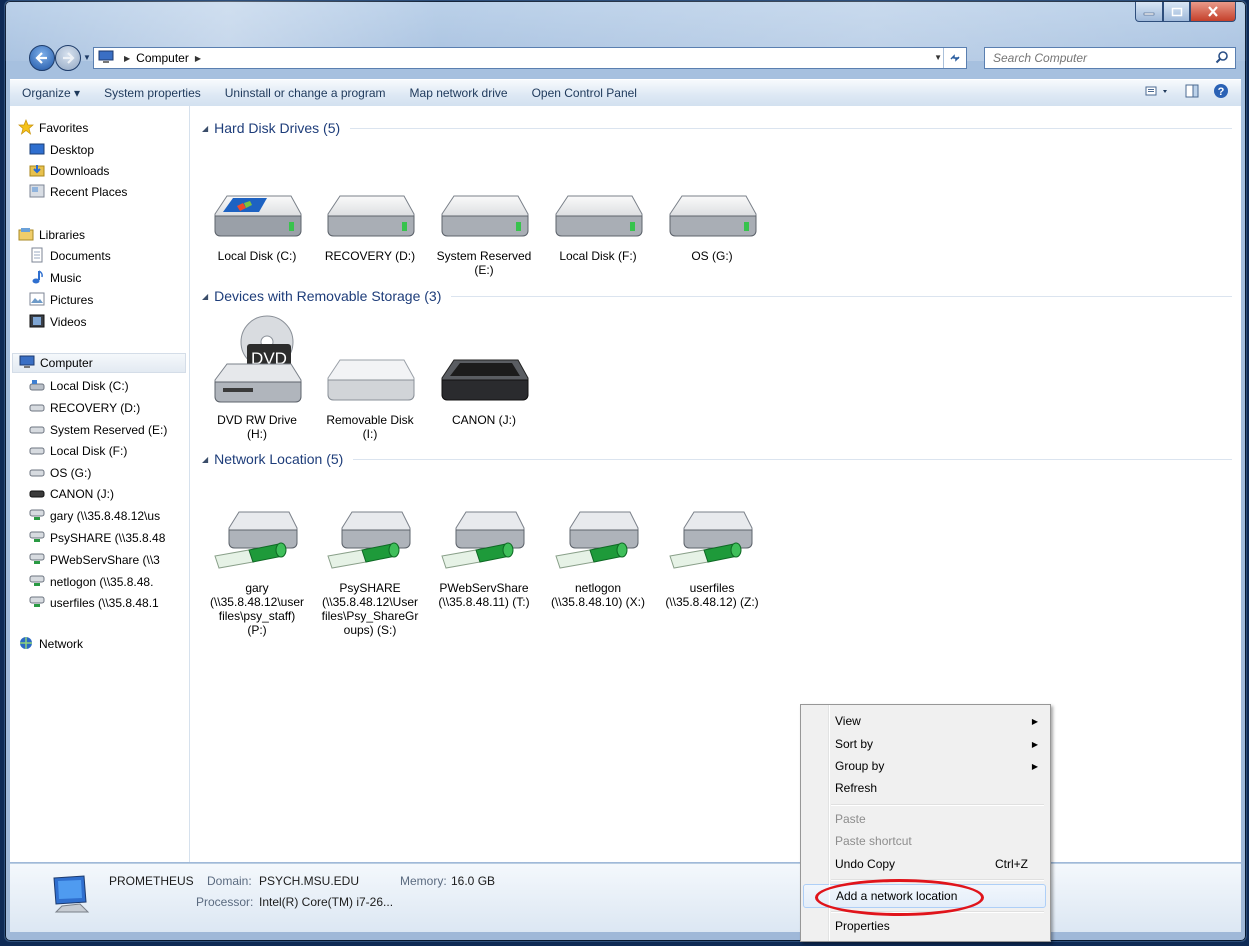 This screenshot has width=1249, height=946. Describe the element at coordinates (598, 224) in the screenshot. I see `drive-tile-f: Local Disk (F:)` at that location.